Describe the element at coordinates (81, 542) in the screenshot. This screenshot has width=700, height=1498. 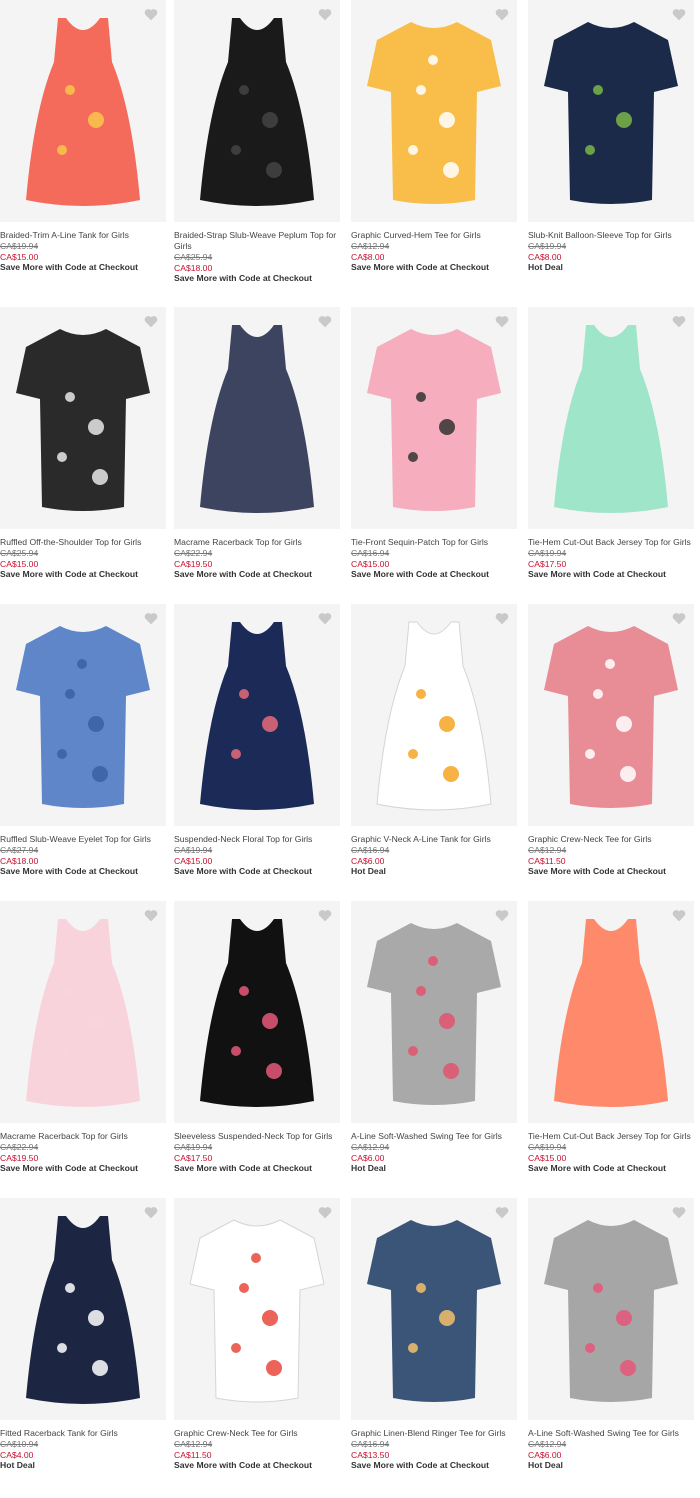
I see `product-name-link: Ruffled Off-the-Shoulder Top for Girls` at that location.